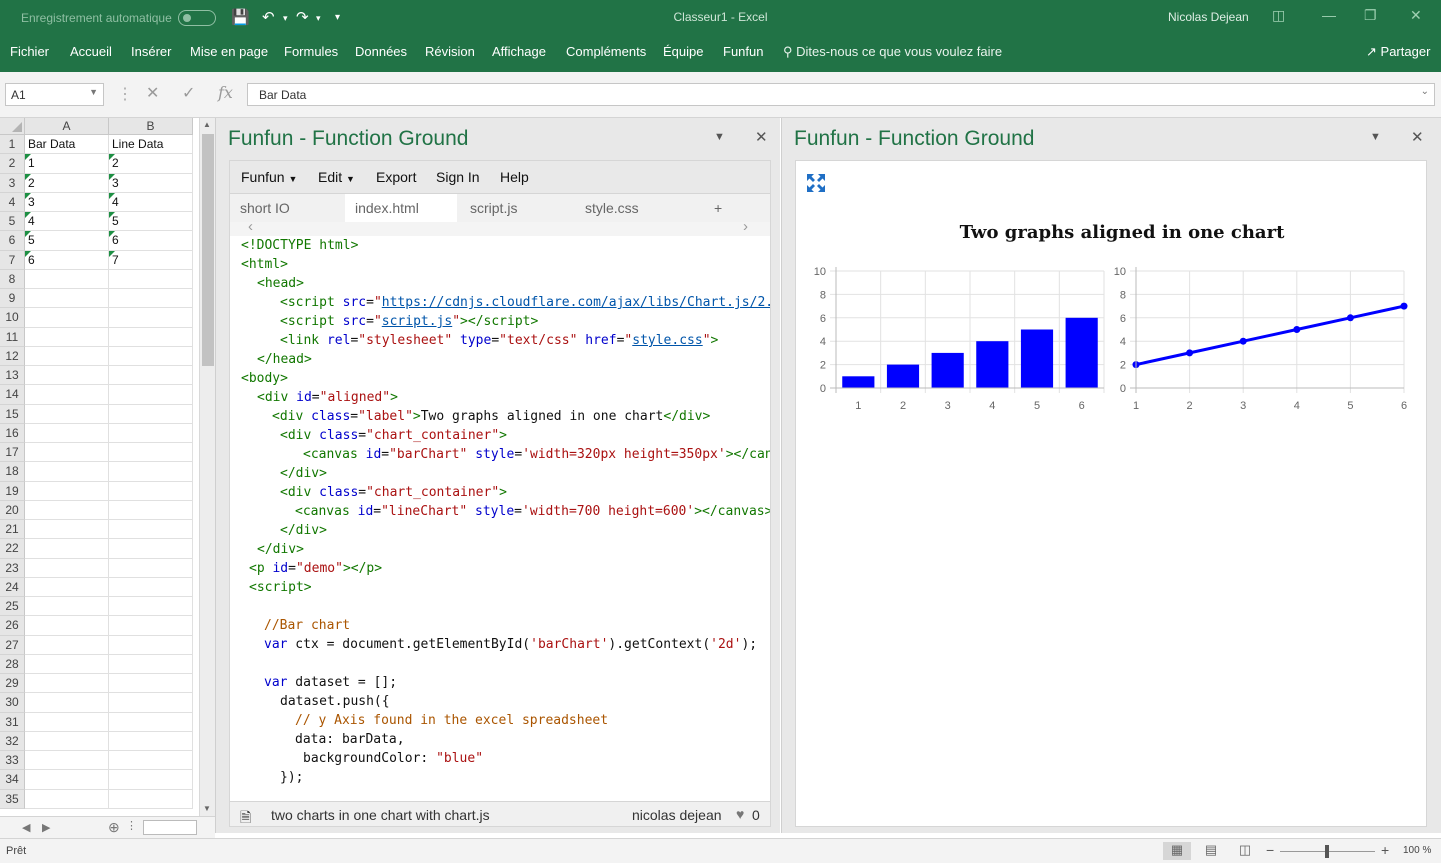  Describe the element at coordinates (381, 51) in the screenshot. I see `tab-donnees: Données` at that location.